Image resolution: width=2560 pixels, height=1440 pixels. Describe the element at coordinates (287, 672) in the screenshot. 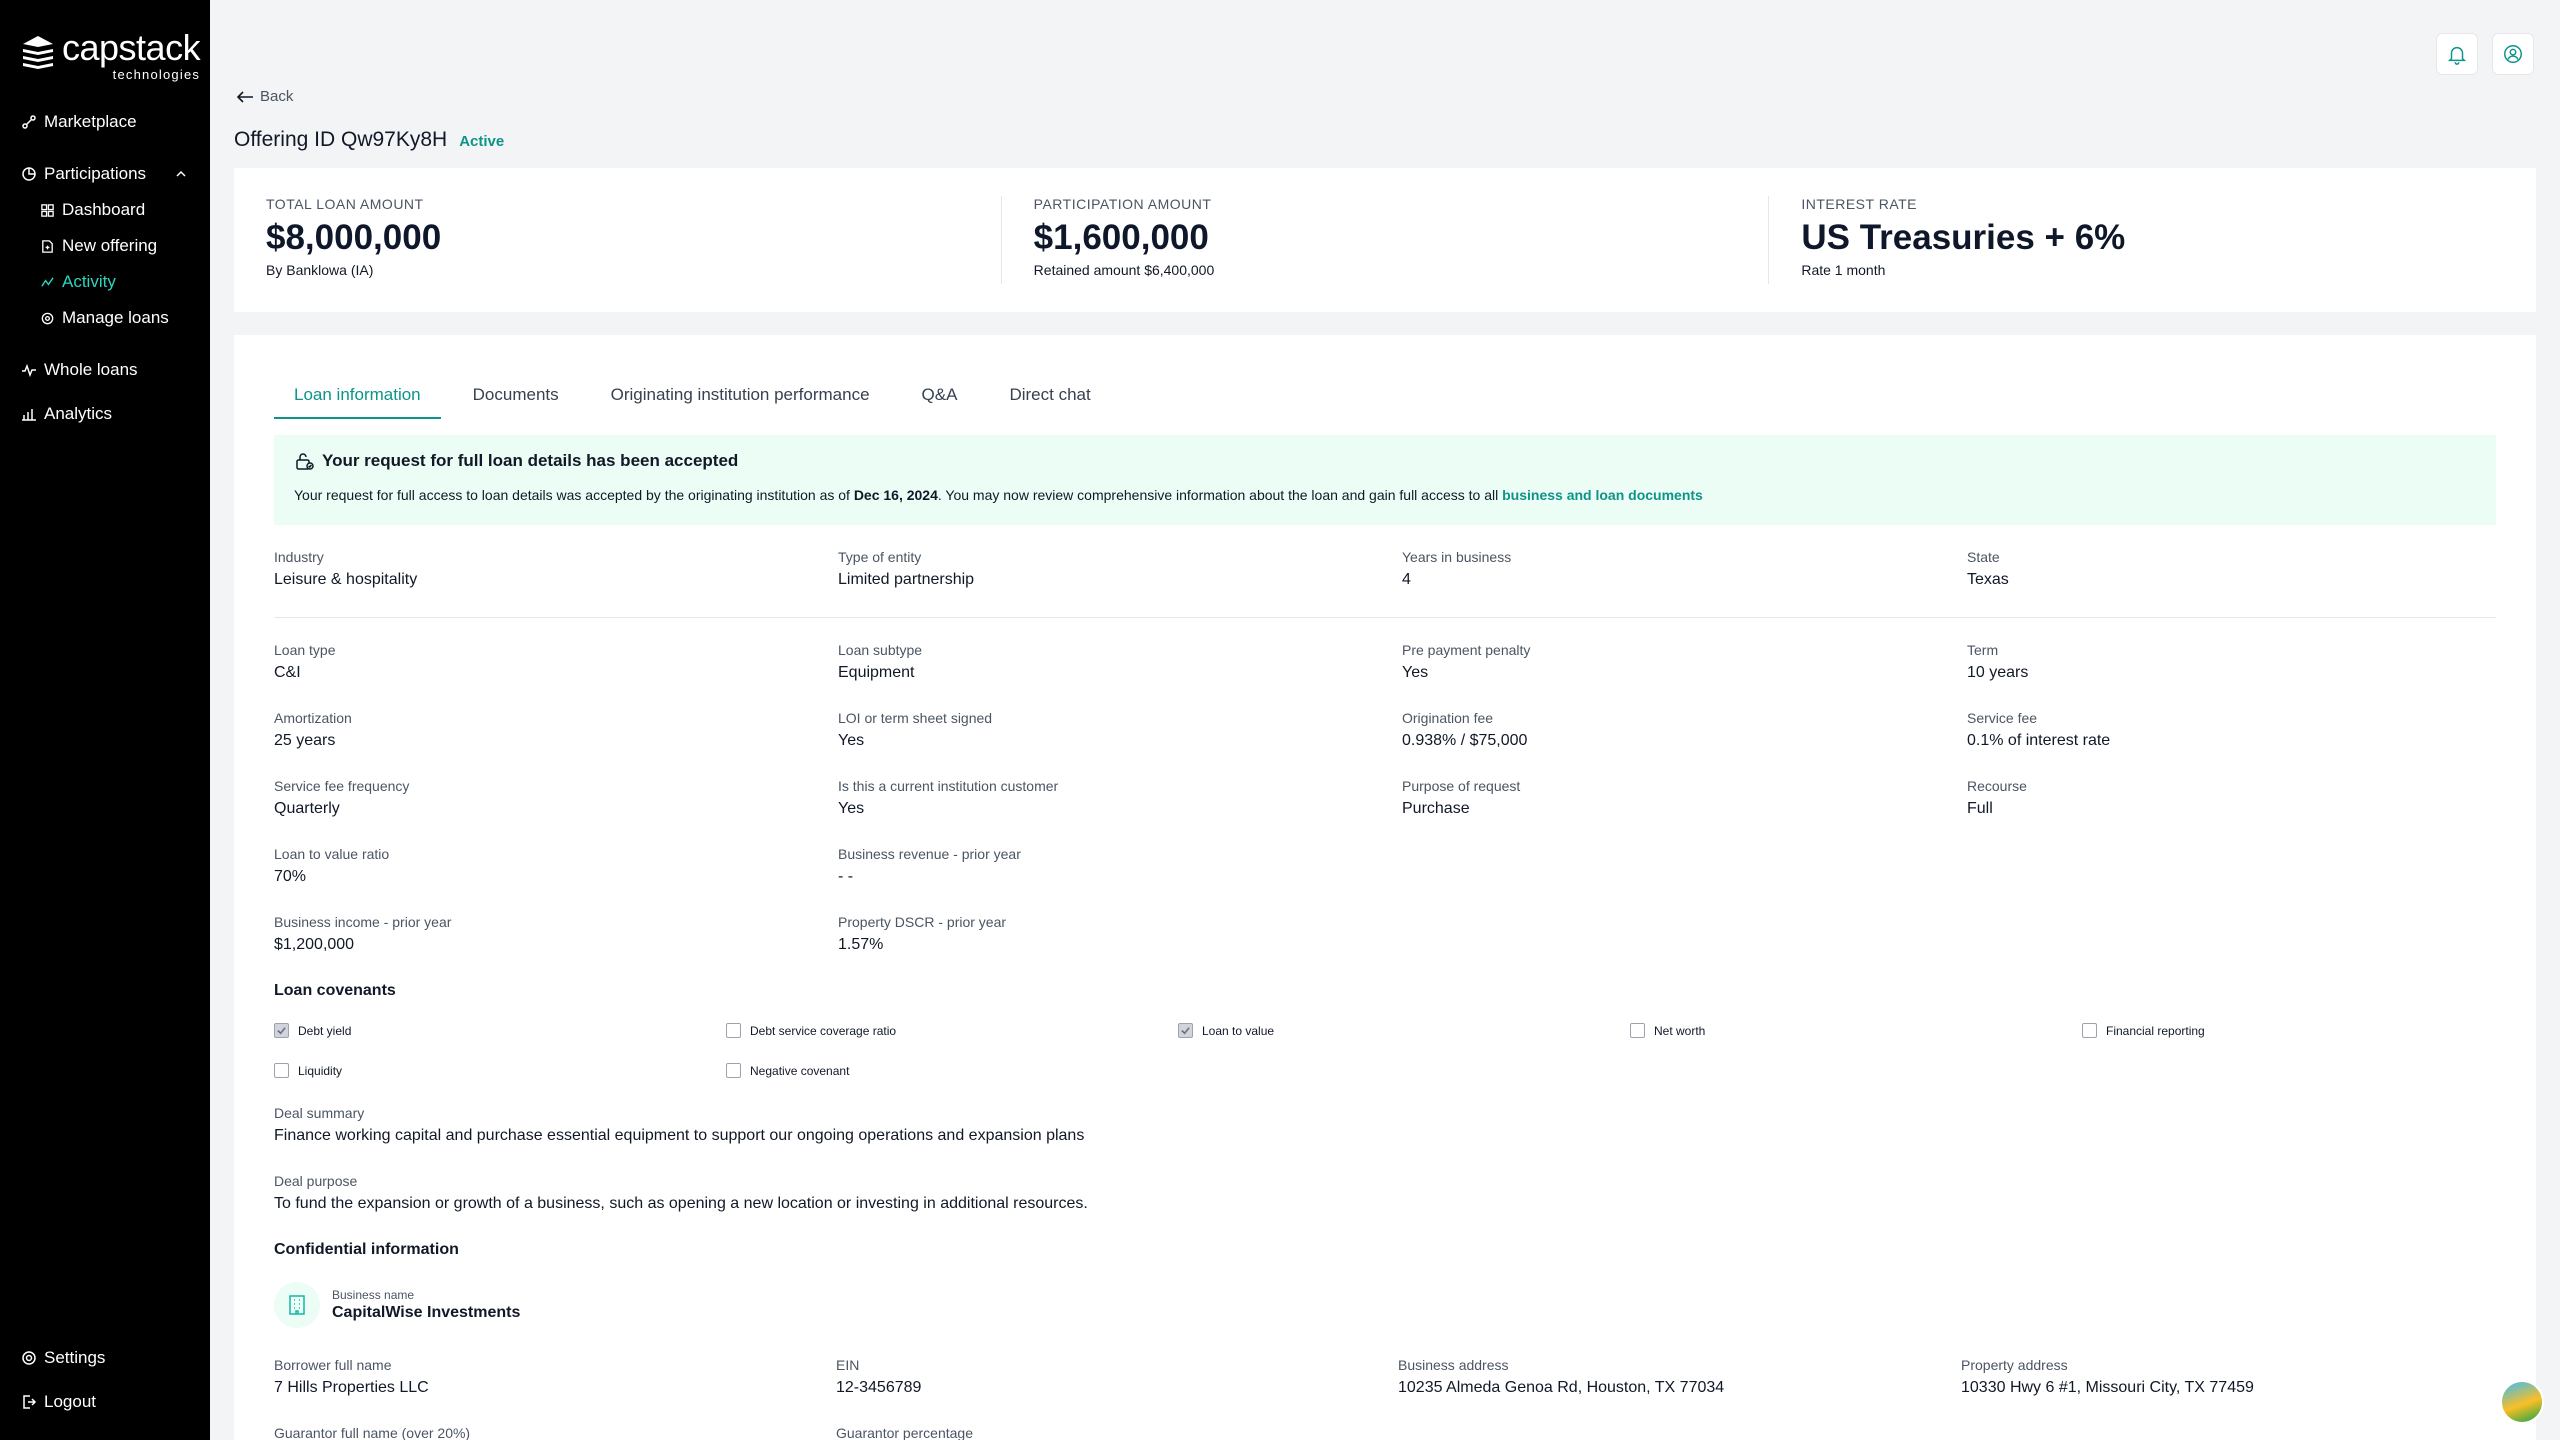

I see `field-value: C&I` at that location.